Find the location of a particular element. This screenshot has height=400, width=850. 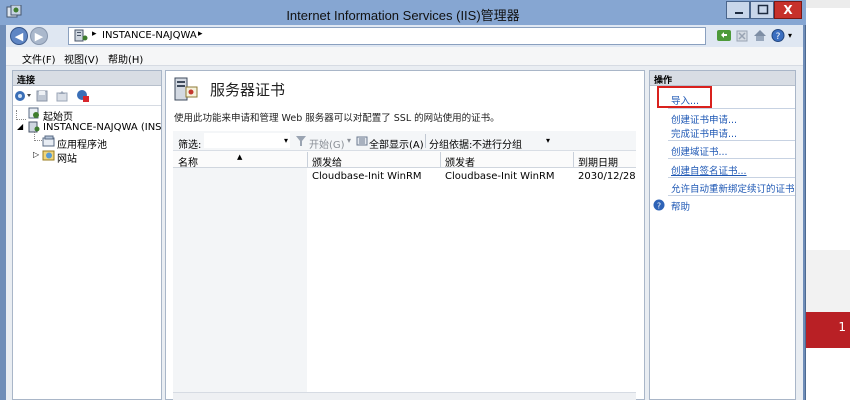

stop-icon is located at coordinates (742, 35).